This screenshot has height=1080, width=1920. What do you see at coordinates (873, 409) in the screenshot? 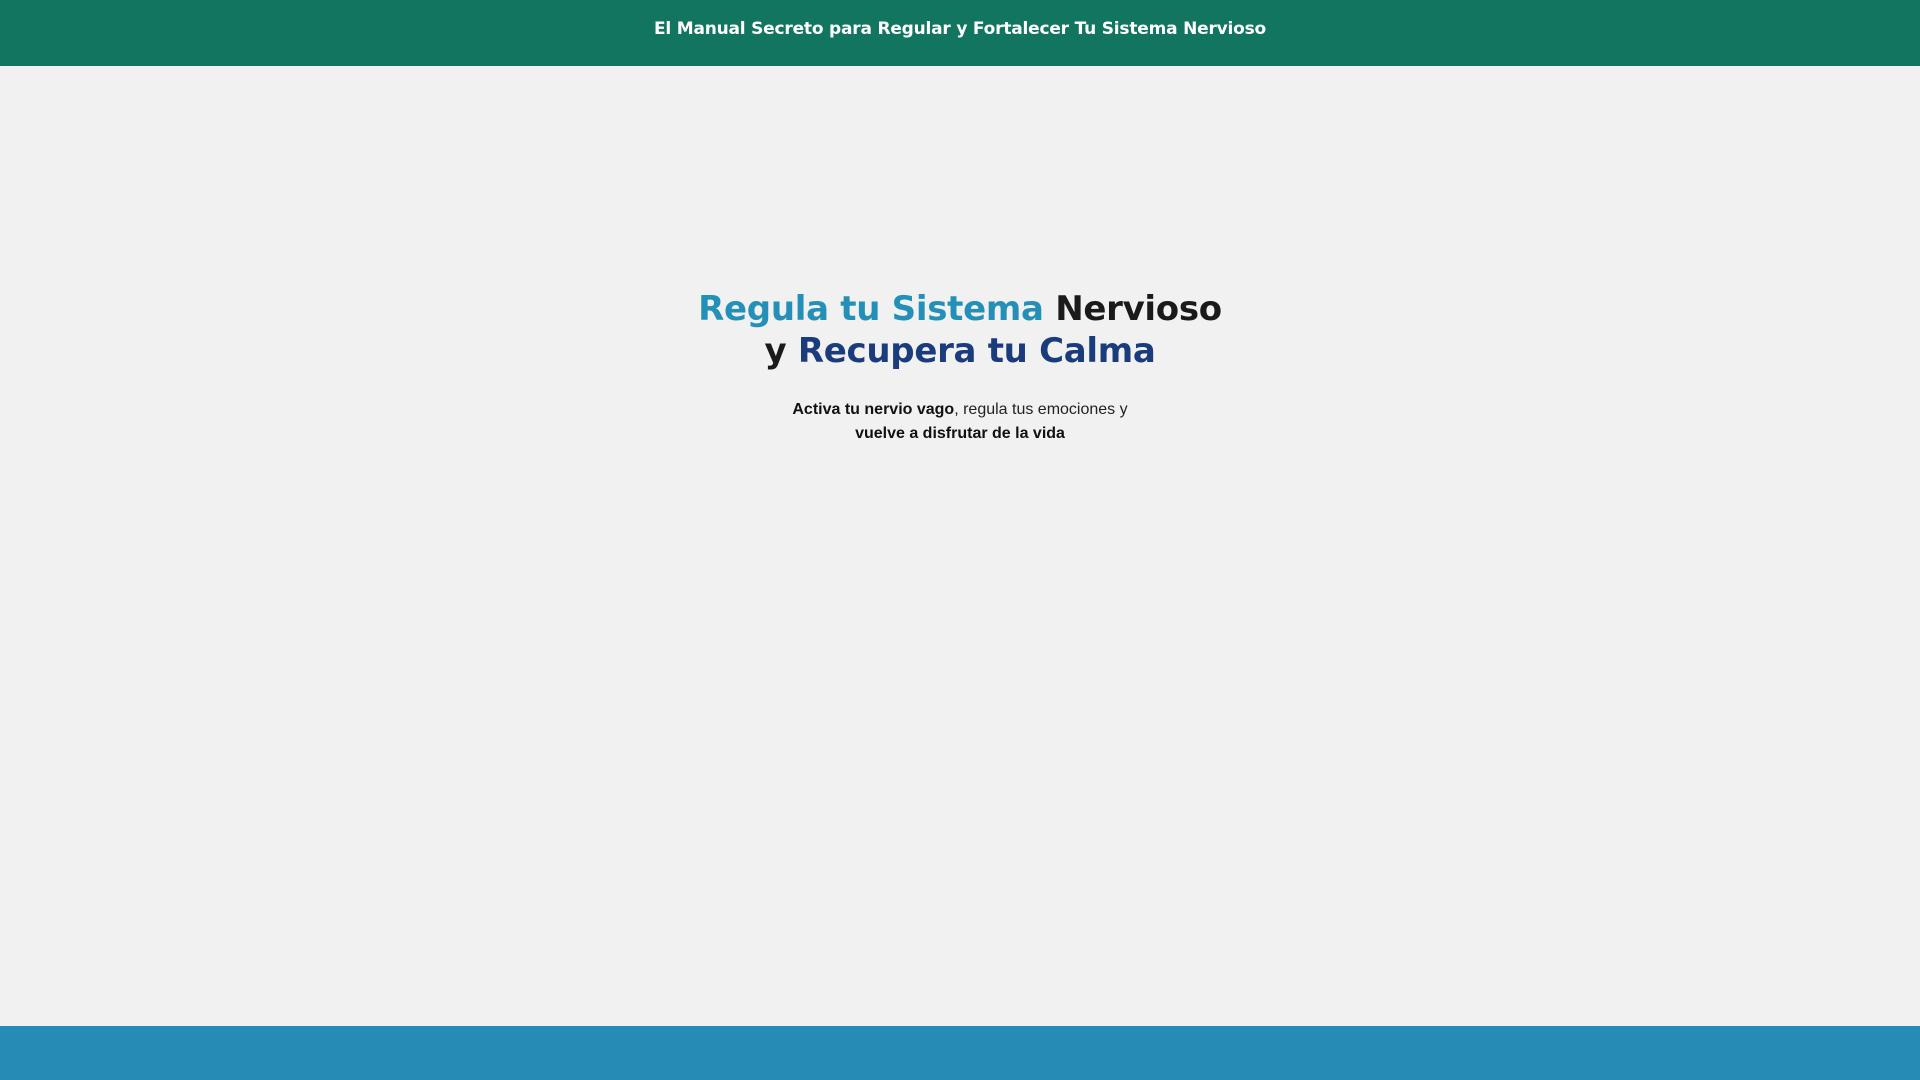
I see `subheadline-bold-activa: Activa tu nervio vago` at bounding box center [873, 409].